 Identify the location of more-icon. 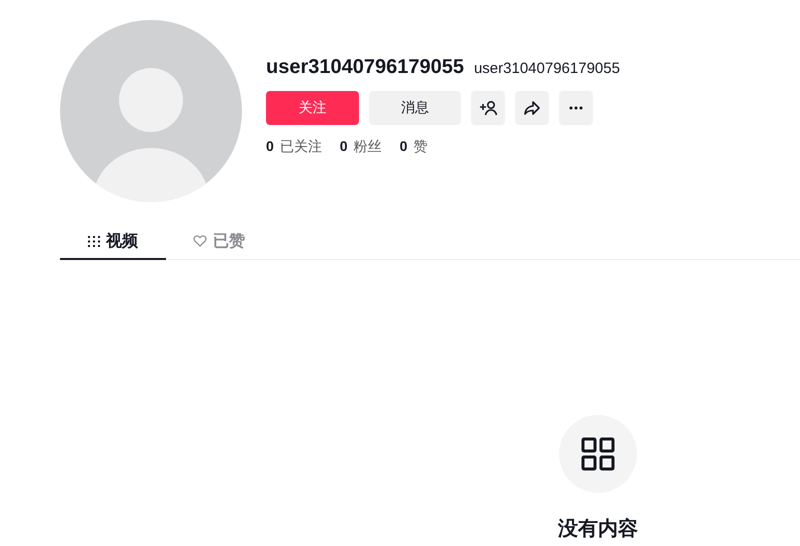
(576, 108).